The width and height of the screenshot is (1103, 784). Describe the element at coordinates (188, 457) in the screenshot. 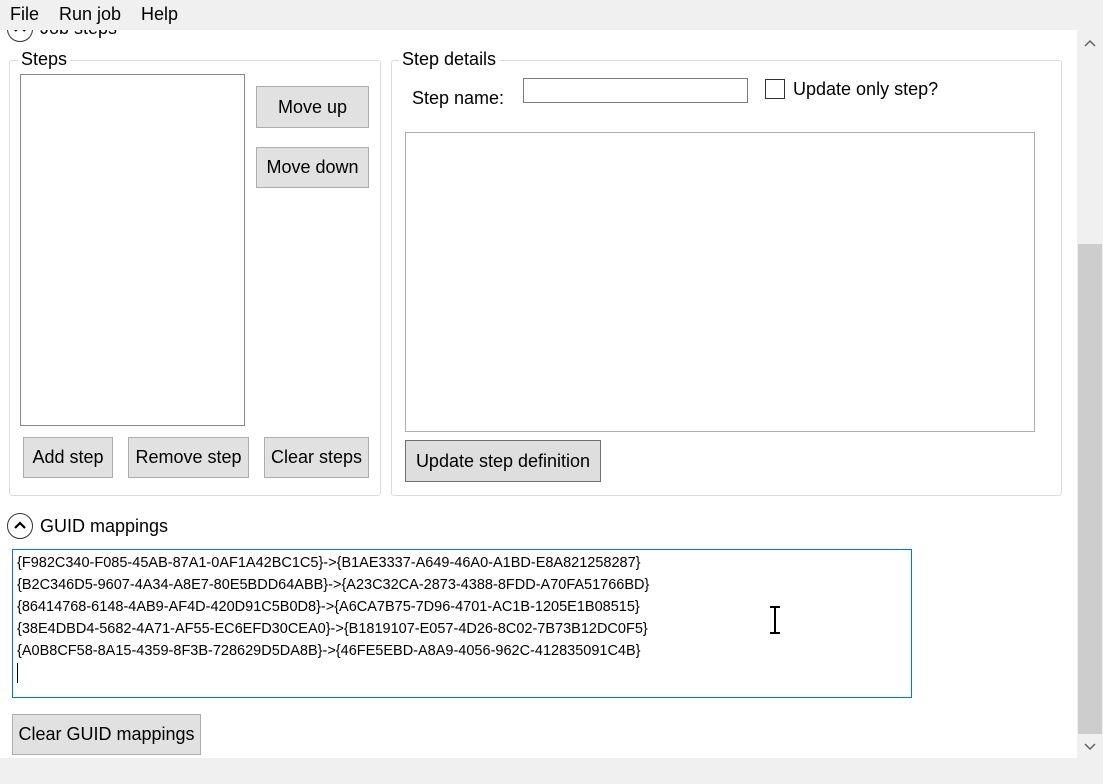

I see `remove-step-button: Remove step` at that location.